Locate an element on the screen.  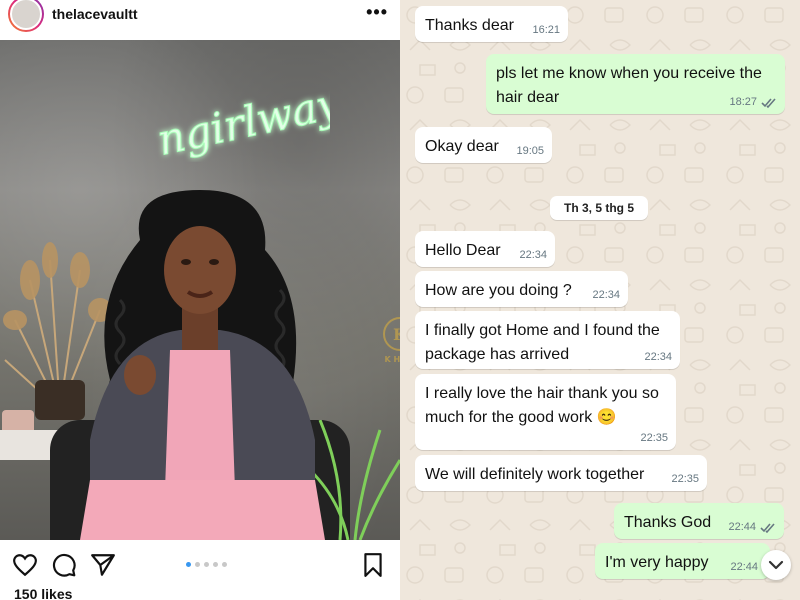
like-heart-icon is located at coordinates (25, 565).